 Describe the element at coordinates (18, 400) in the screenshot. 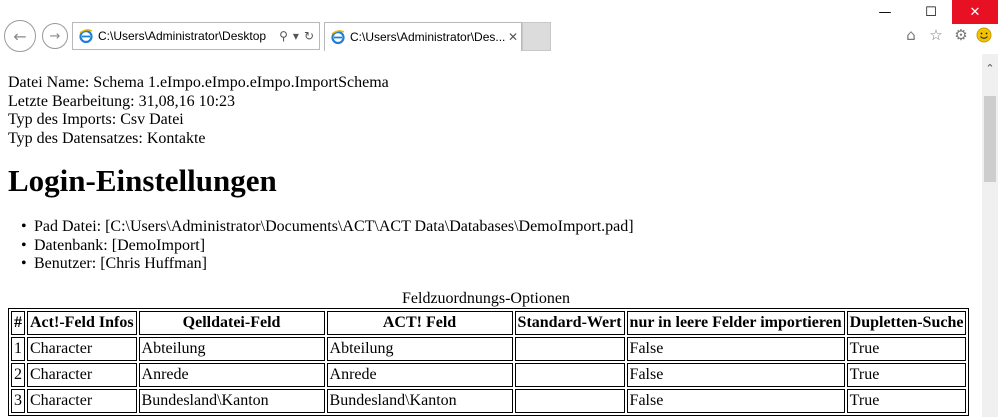

I see `table-cell: 3` at that location.